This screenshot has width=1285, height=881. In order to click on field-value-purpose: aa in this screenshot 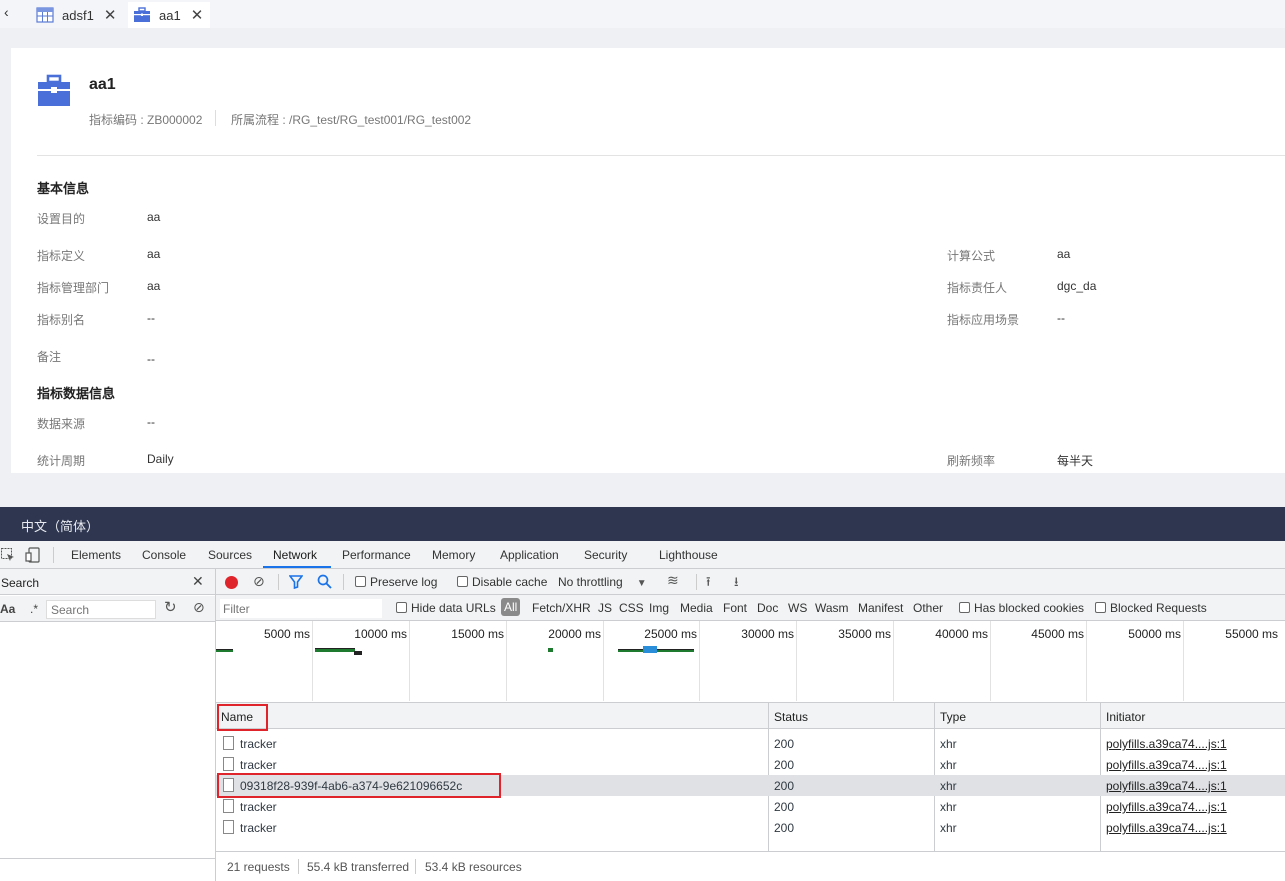, I will do `click(154, 217)`.